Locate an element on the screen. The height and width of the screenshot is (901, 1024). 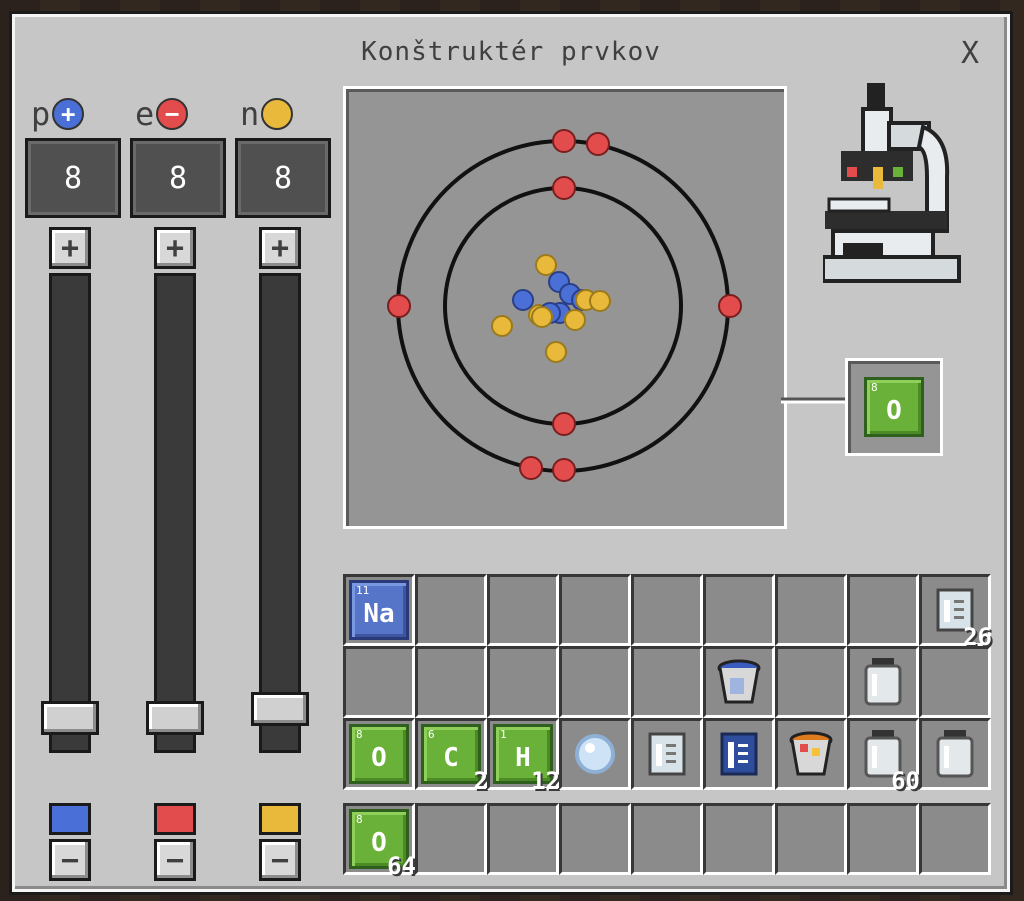
inventory-slot: 6 C2 is located at coordinates (451, 756).